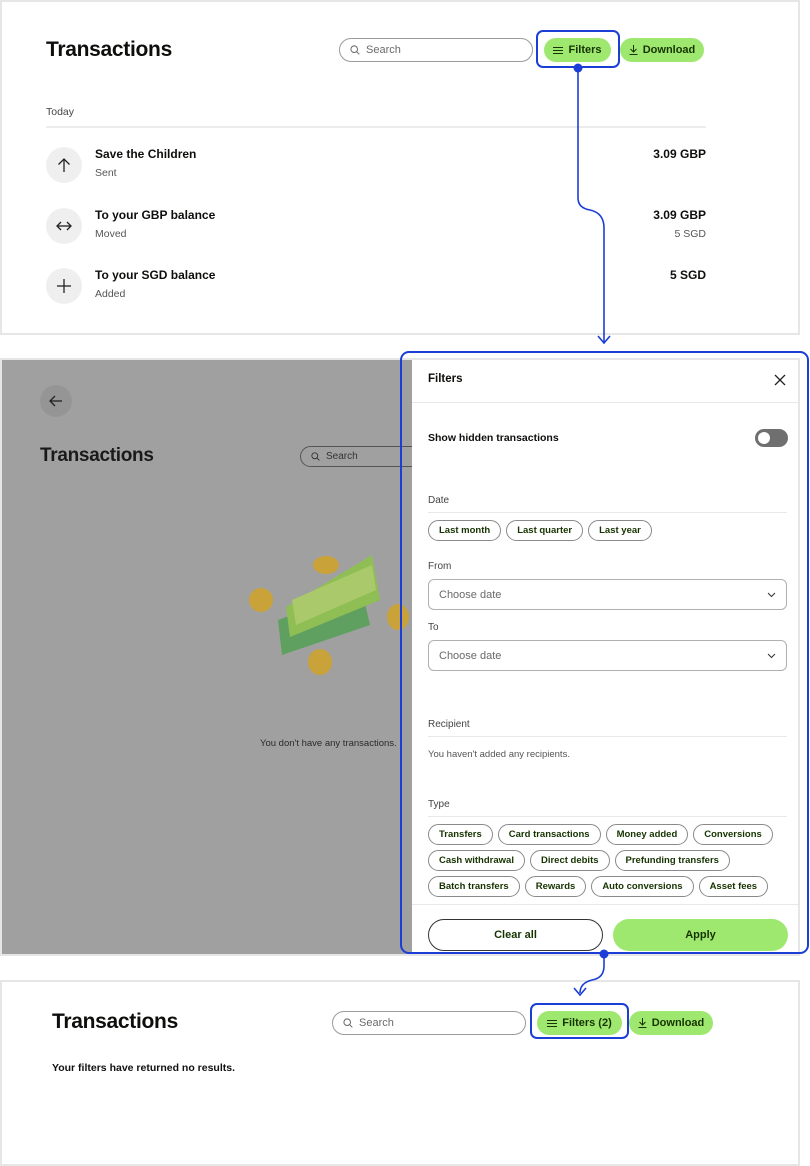 The height and width of the screenshot is (1166, 810). What do you see at coordinates (592, 530) in the screenshot?
I see `flow-connectors` at bounding box center [592, 530].